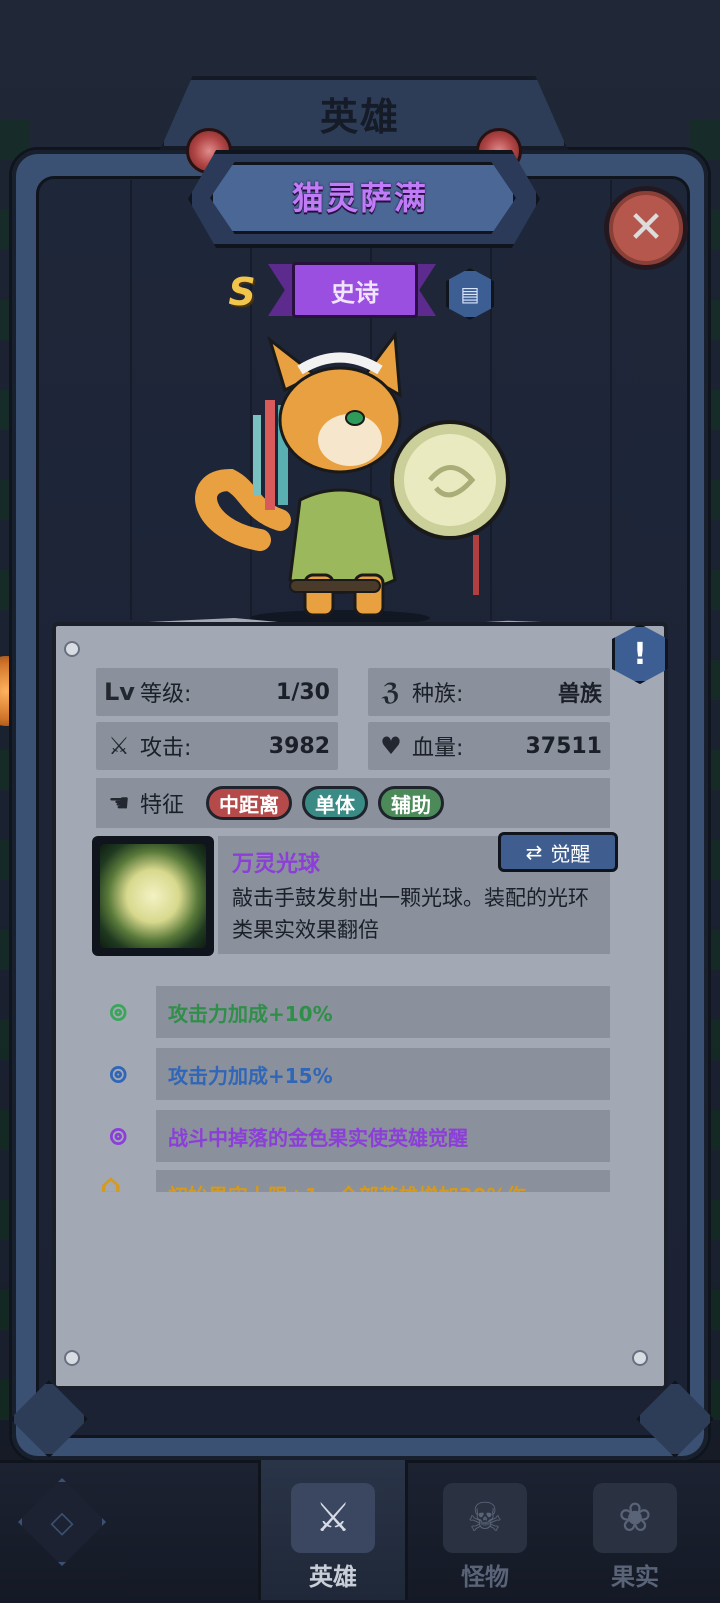 Image resolution: width=720 pixels, height=1603 pixels. What do you see at coordinates (118, 1070) in the screenshot?
I see `spiral-blue-icon: ၜ` at bounding box center [118, 1070].